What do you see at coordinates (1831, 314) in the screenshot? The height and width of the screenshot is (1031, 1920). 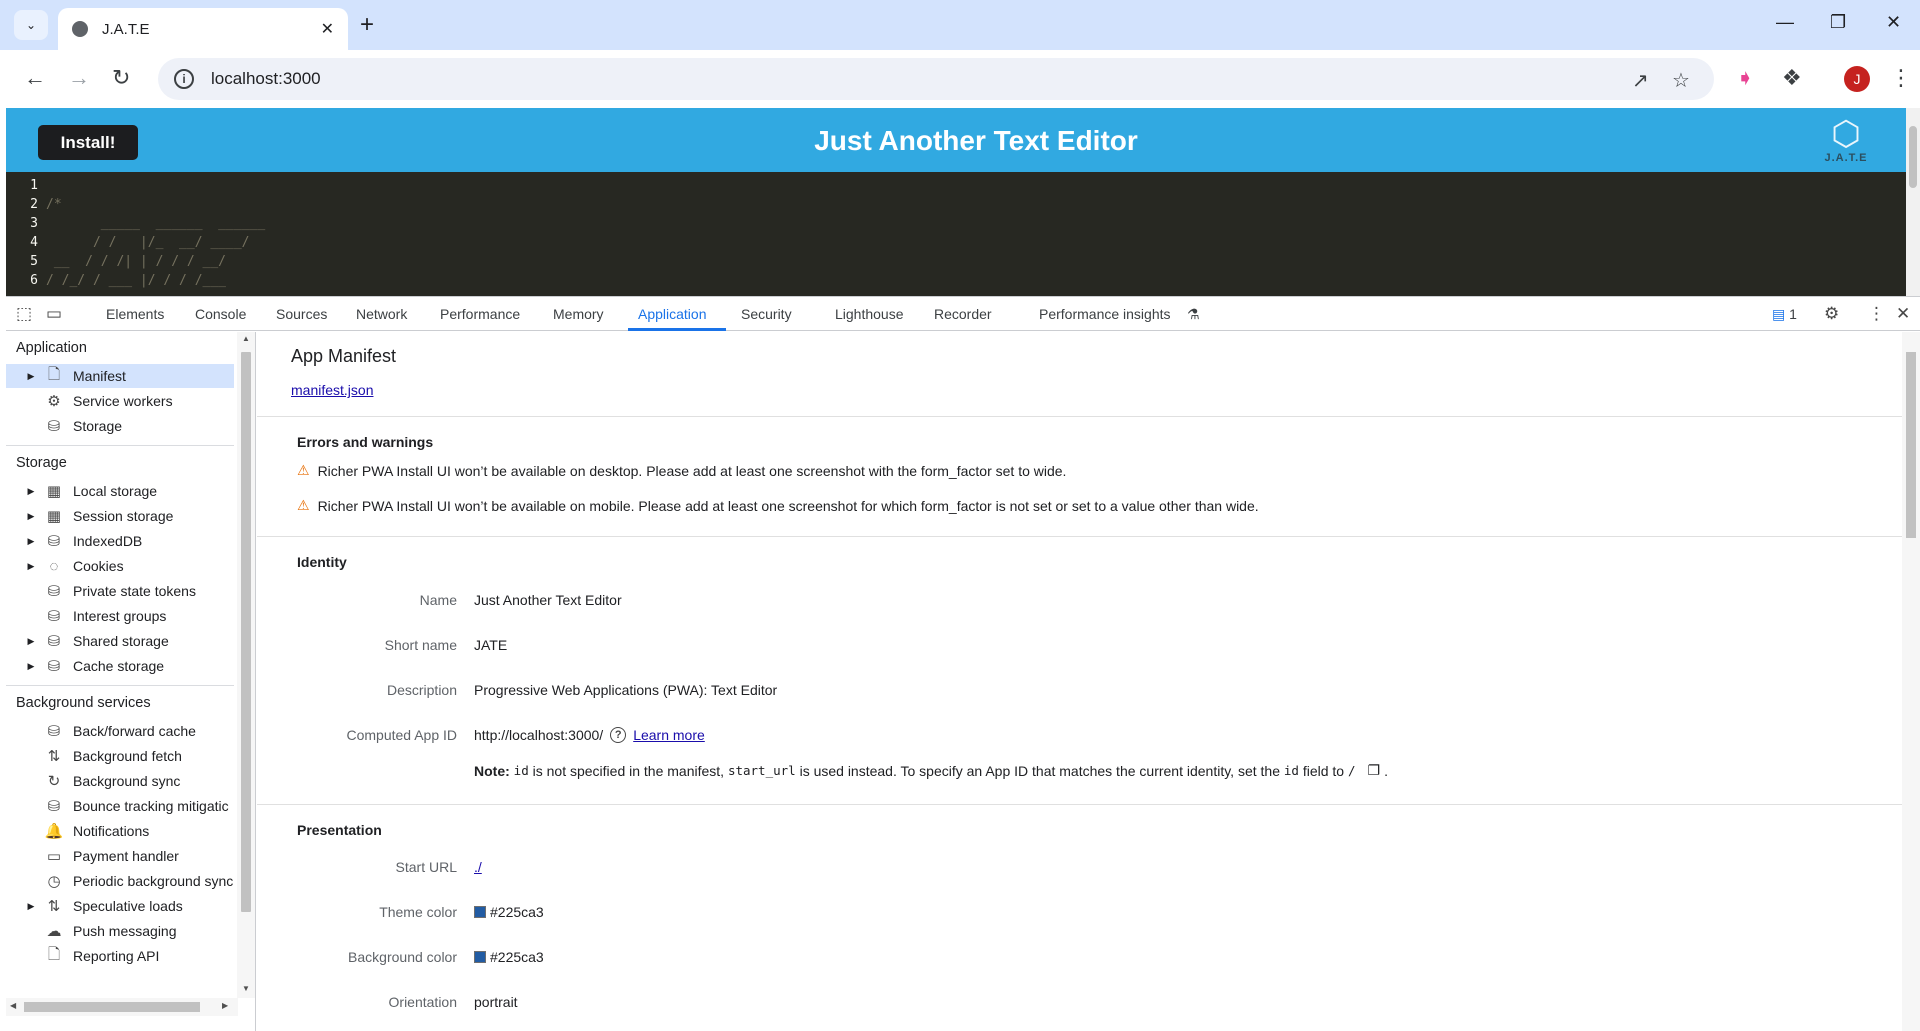 I see `settings-gear-icon: ⚙` at bounding box center [1831, 314].